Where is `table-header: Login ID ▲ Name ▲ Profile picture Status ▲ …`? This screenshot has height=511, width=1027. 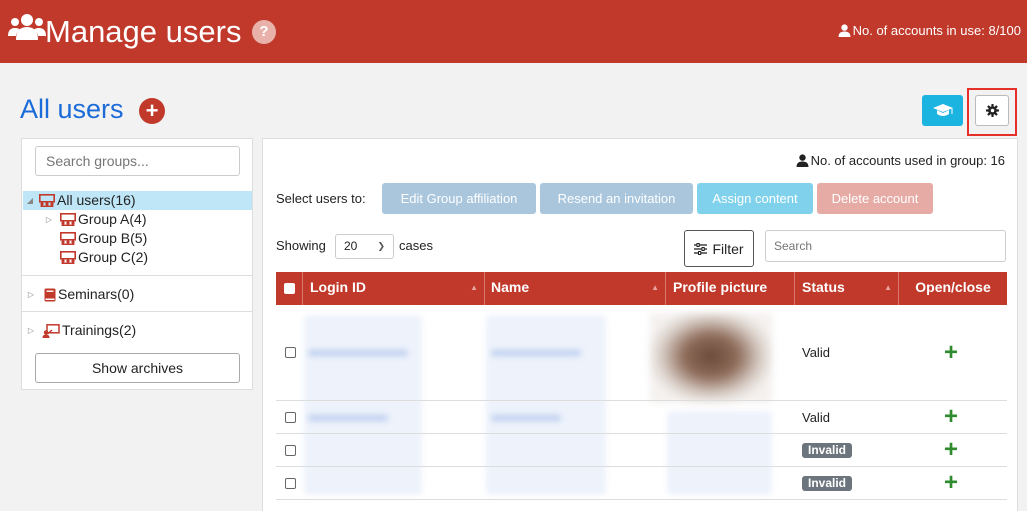
table-header: Login ID ▲ Name ▲ Profile picture Status ▲ … is located at coordinates (641, 288).